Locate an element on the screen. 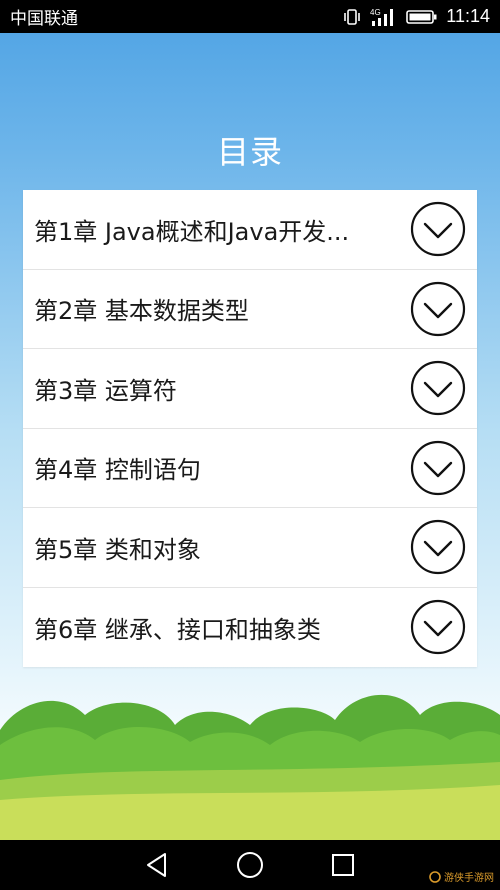 The height and width of the screenshot is (890, 500). chapter-label: 第2章 基本数据类型 is located at coordinates (141, 311).